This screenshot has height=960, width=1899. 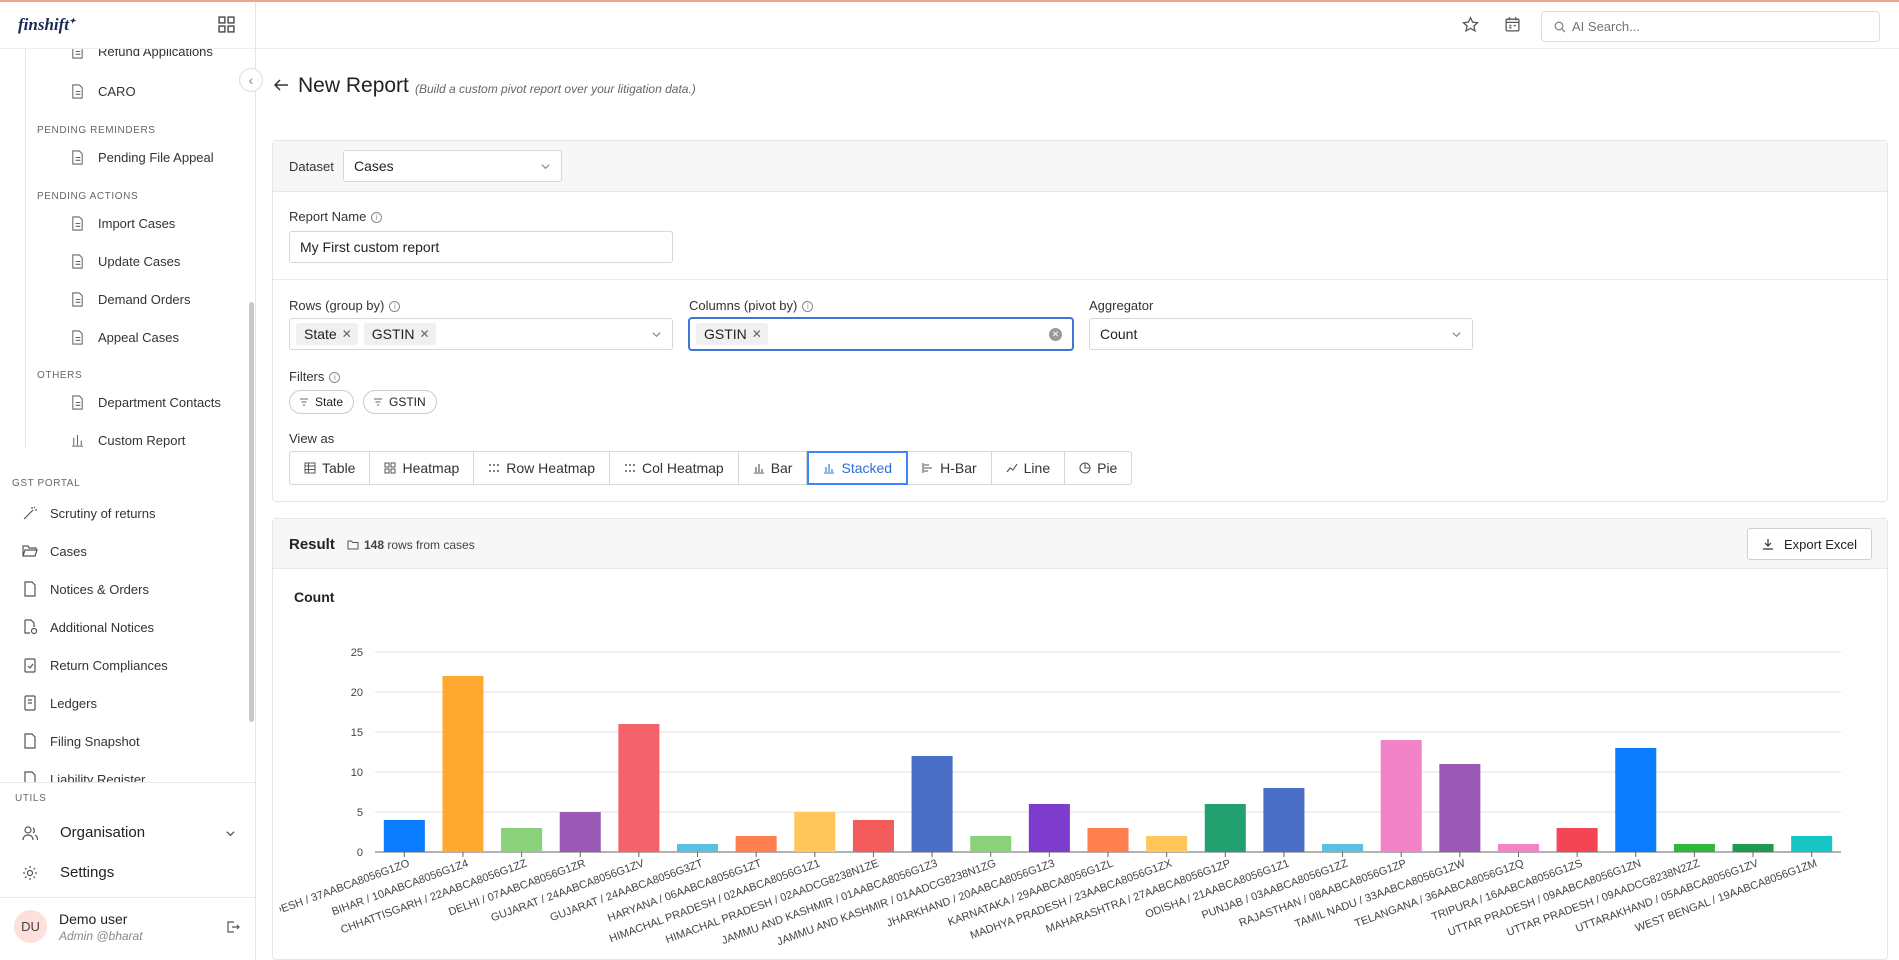 What do you see at coordinates (542, 468) in the screenshot?
I see `view-row-heatmap-button: Row Heatmap` at bounding box center [542, 468].